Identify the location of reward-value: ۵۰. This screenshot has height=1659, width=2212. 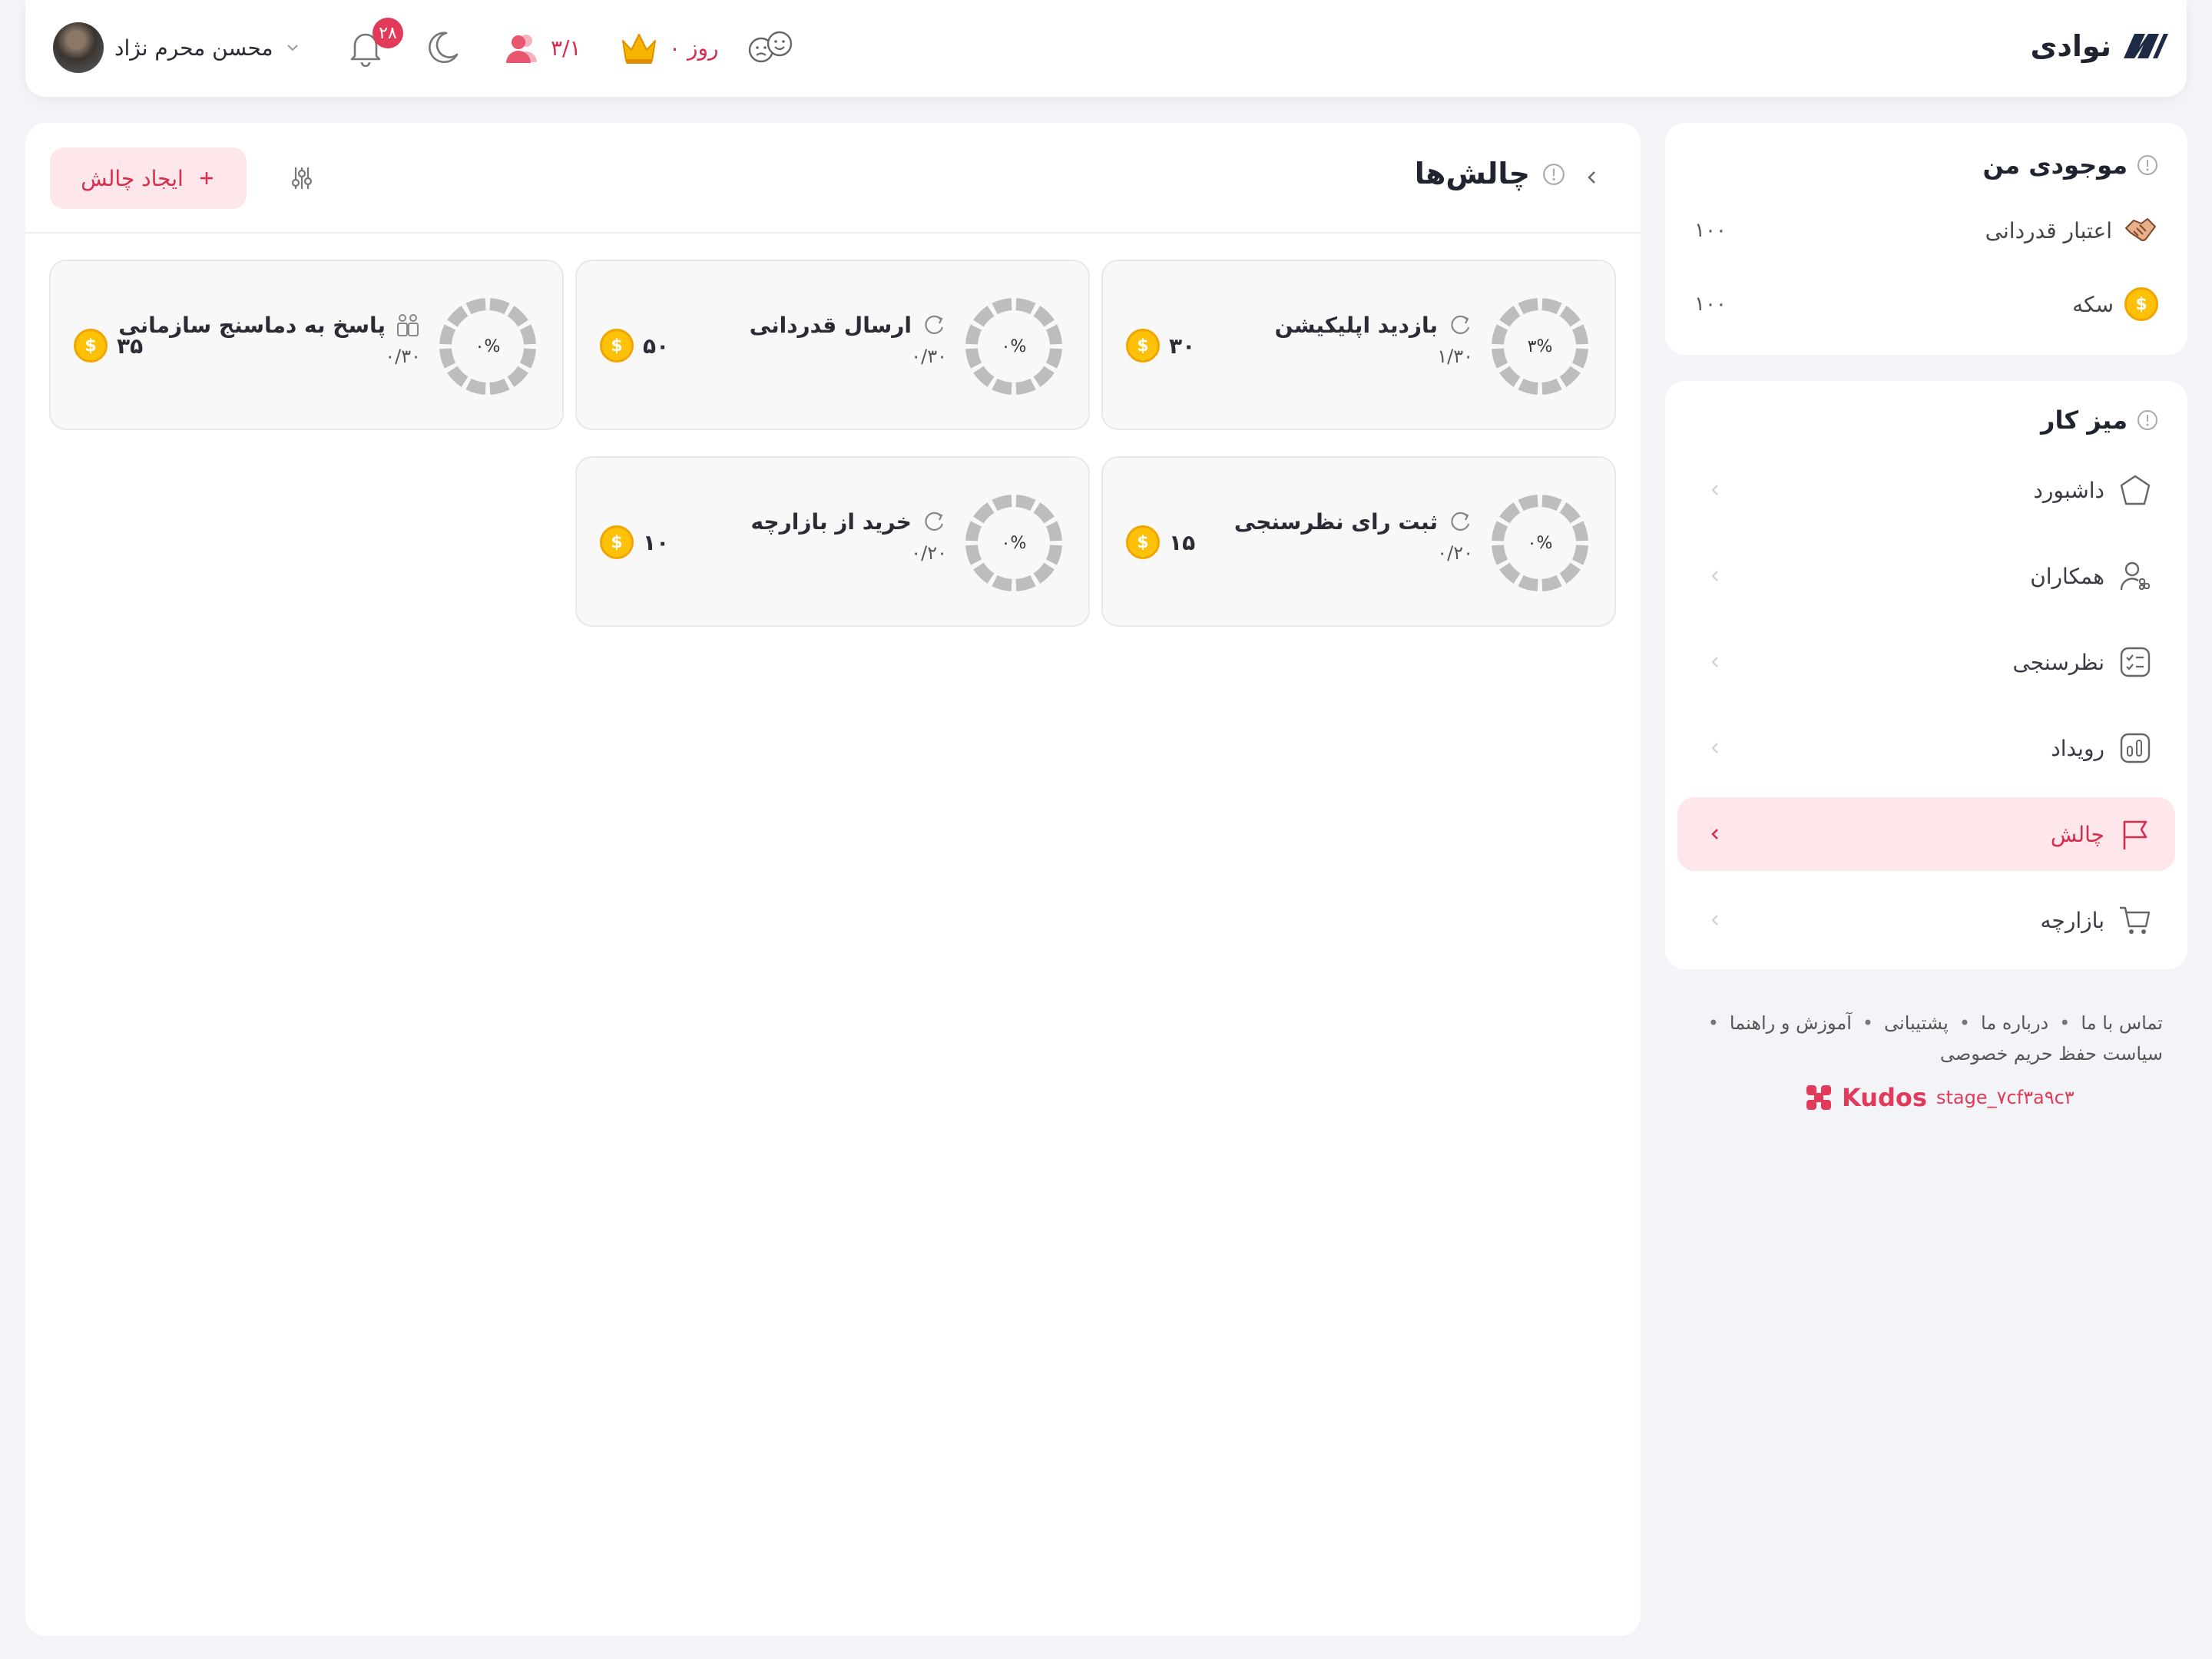
(656, 346).